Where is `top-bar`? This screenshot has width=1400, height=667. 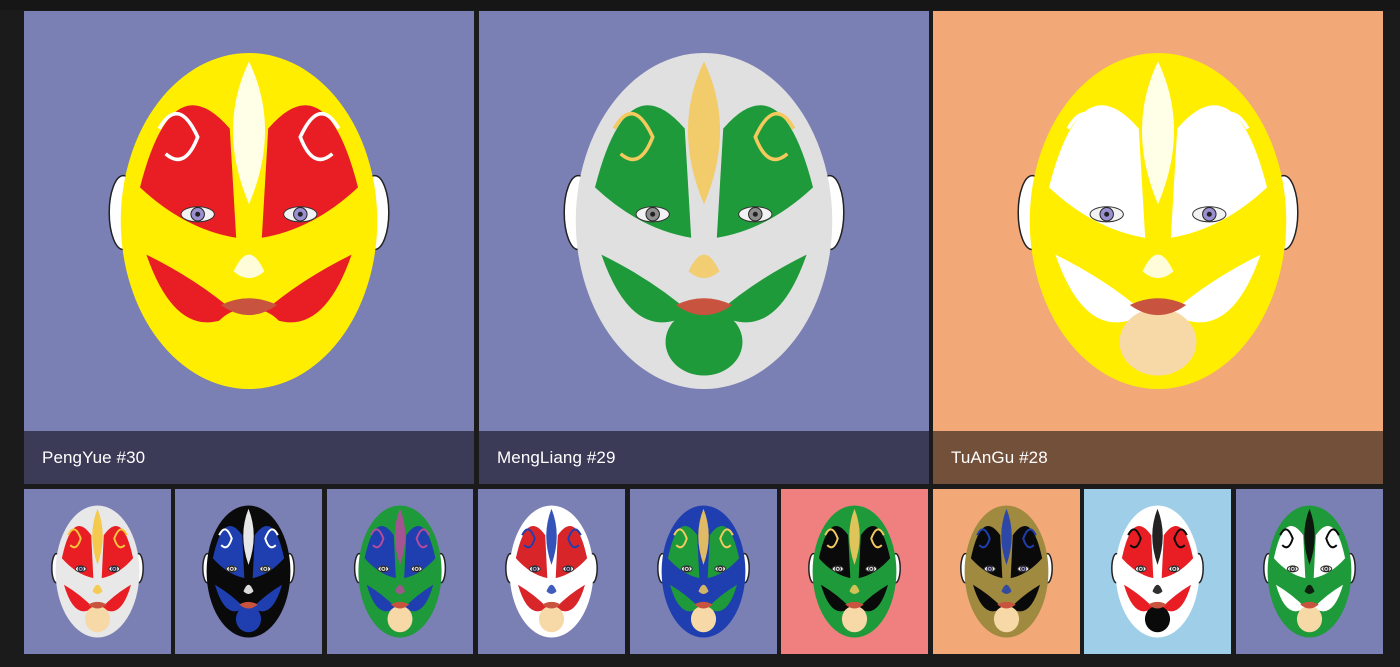
top-bar is located at coordinates (700, 5).